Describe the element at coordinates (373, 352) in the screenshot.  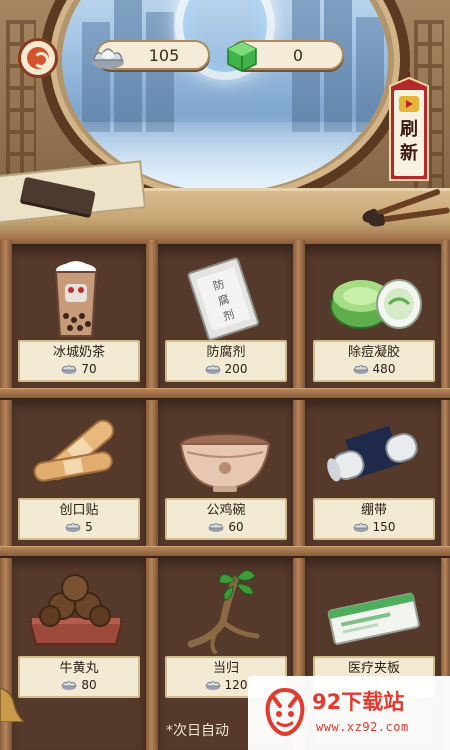
I see `item-name: 除痘凝胶` at that location.